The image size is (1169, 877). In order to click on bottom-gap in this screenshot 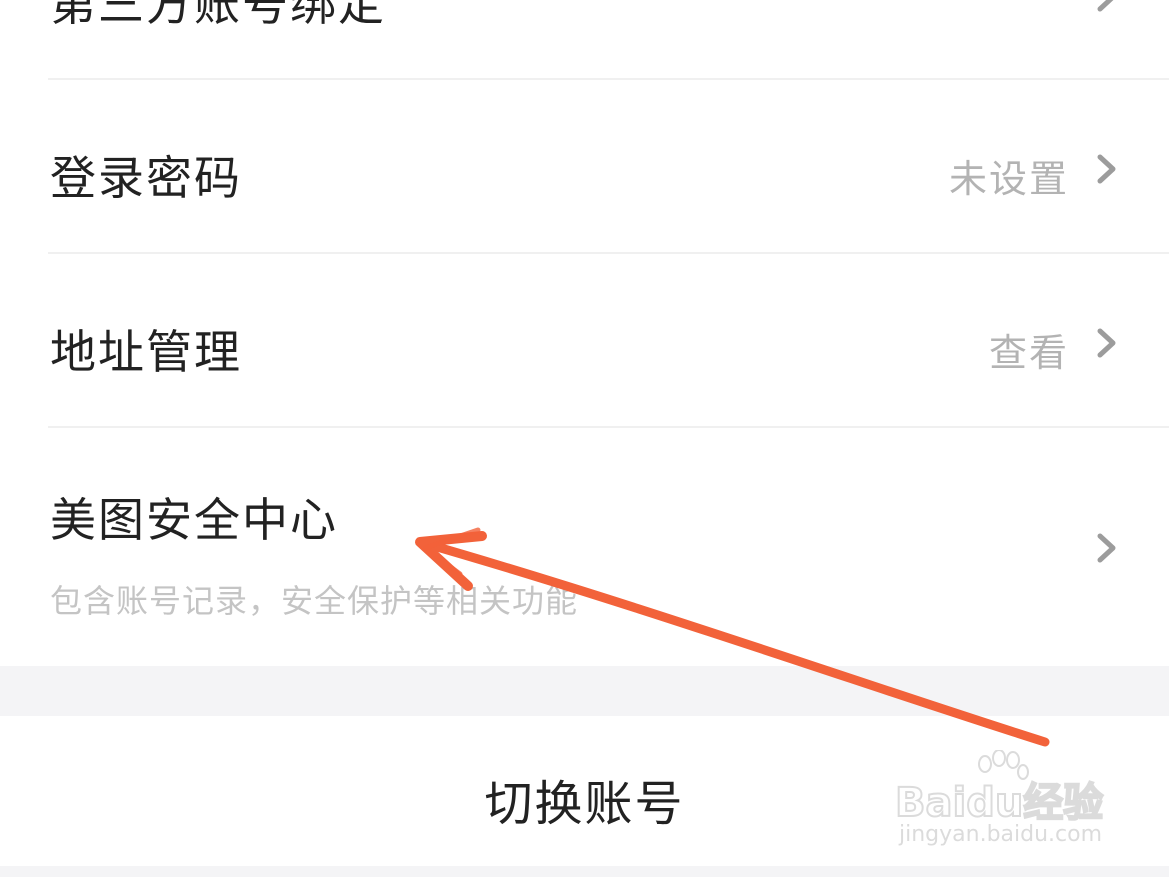, I will do `click(584, 871)`.